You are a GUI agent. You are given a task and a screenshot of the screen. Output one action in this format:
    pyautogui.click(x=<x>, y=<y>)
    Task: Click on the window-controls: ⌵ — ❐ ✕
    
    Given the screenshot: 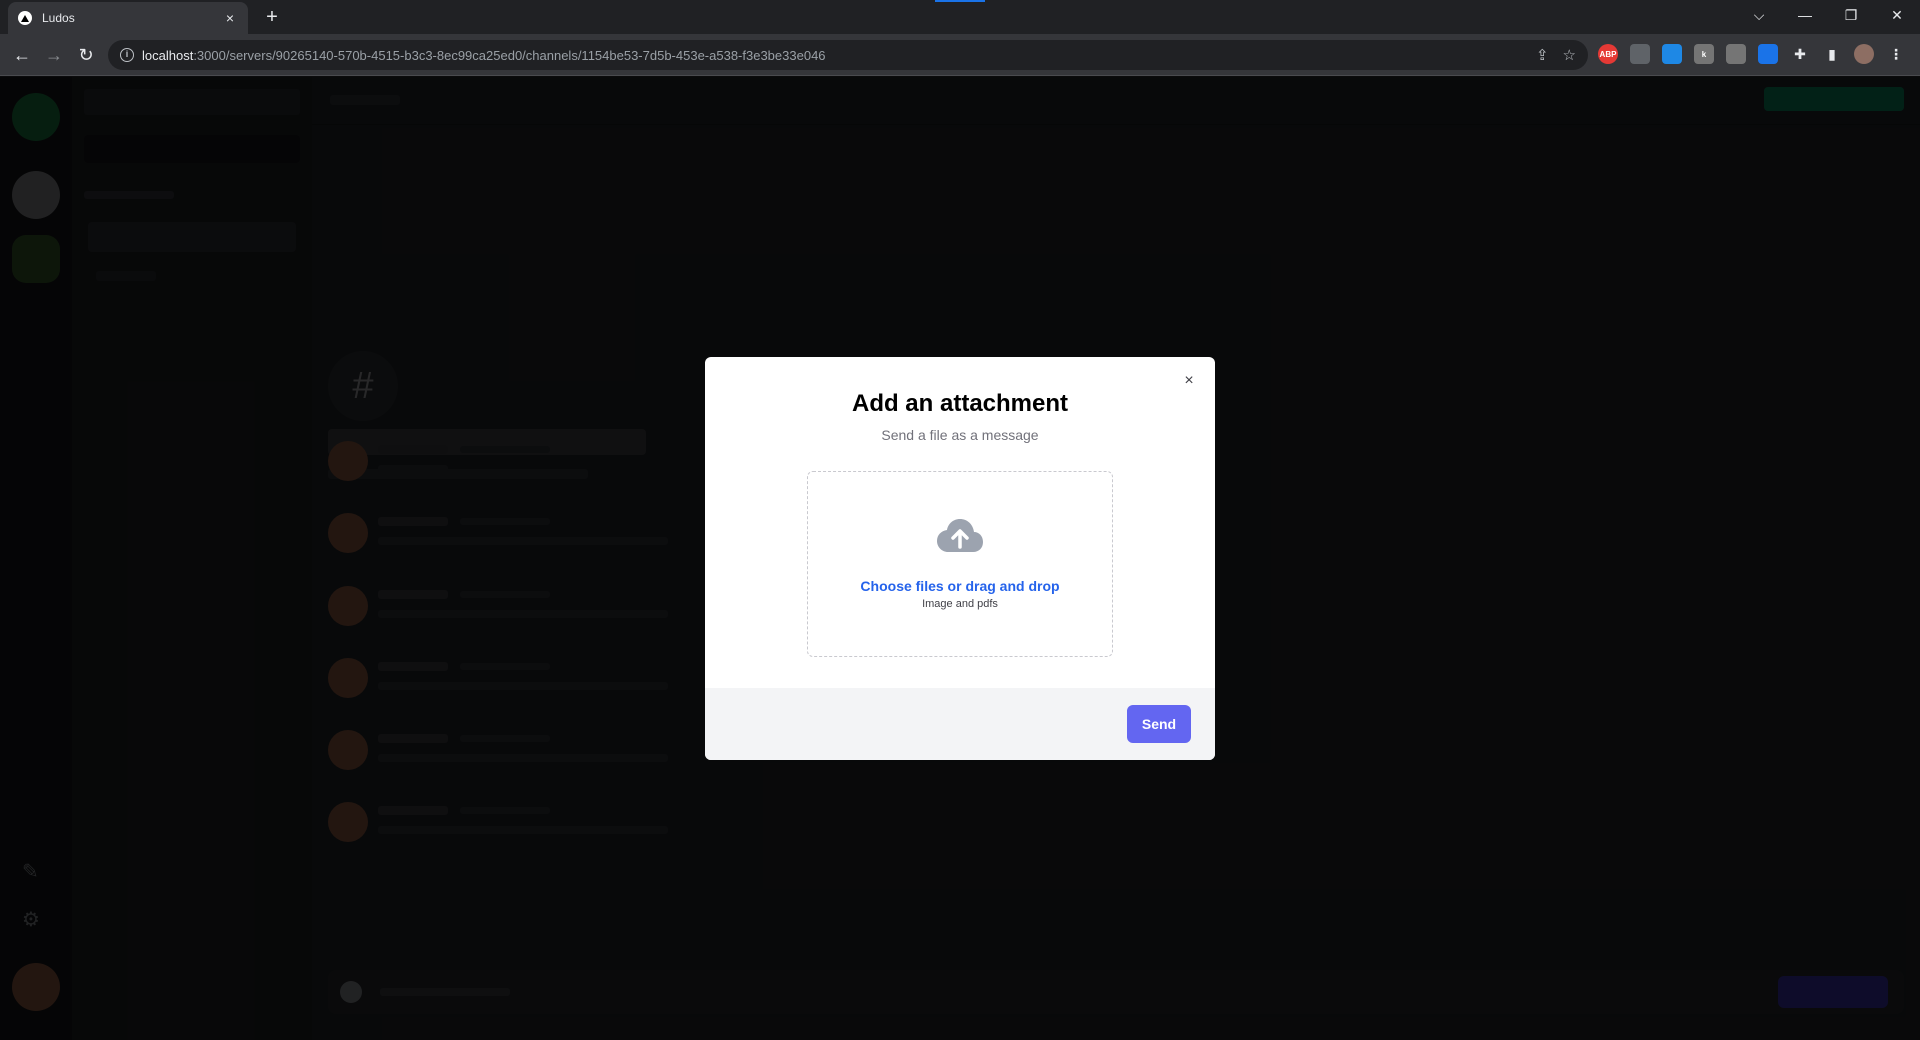 What is the action you would take?
    pyautogui.click(x=1828, y=15)
    